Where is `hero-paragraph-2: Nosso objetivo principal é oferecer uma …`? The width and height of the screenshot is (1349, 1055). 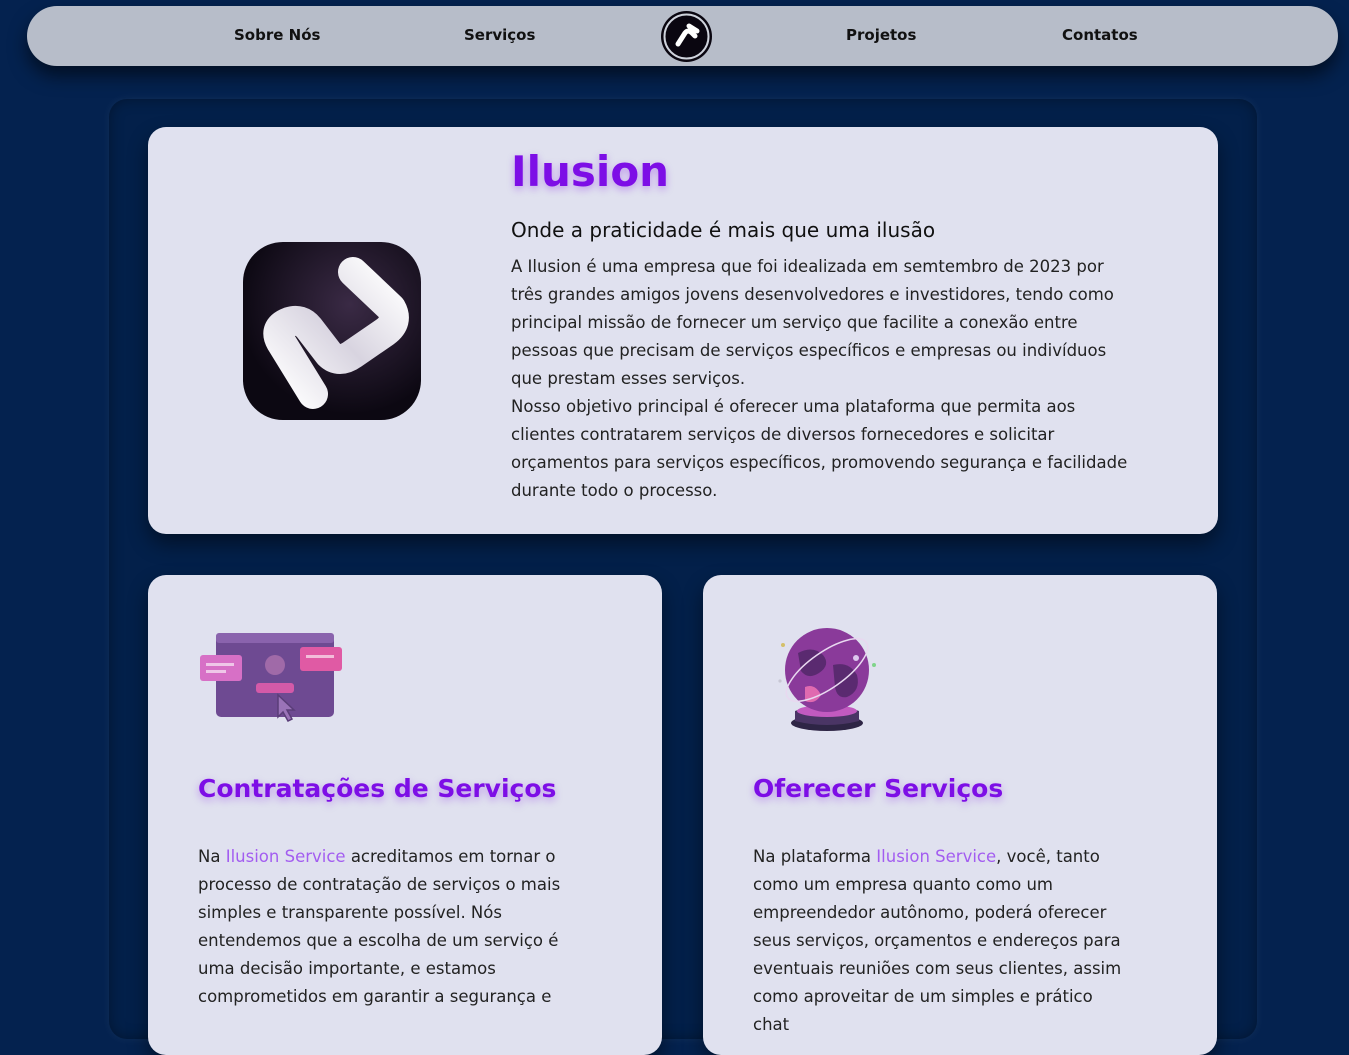
hero-paragraph-2: Nosso objetivo principal é oferecer uma … is located at coordinates (819, 448).